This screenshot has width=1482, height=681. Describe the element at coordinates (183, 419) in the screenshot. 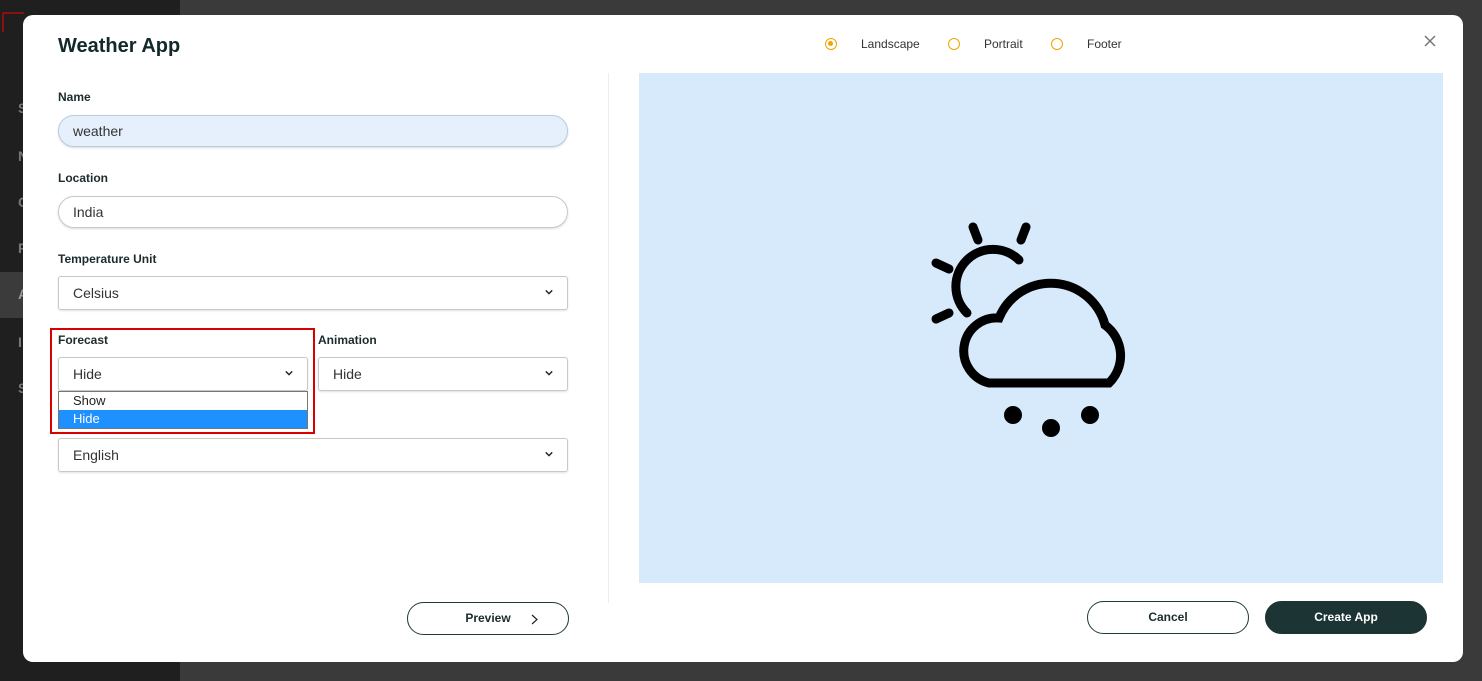

I see `forecast-option-hide: Hide` at that location.